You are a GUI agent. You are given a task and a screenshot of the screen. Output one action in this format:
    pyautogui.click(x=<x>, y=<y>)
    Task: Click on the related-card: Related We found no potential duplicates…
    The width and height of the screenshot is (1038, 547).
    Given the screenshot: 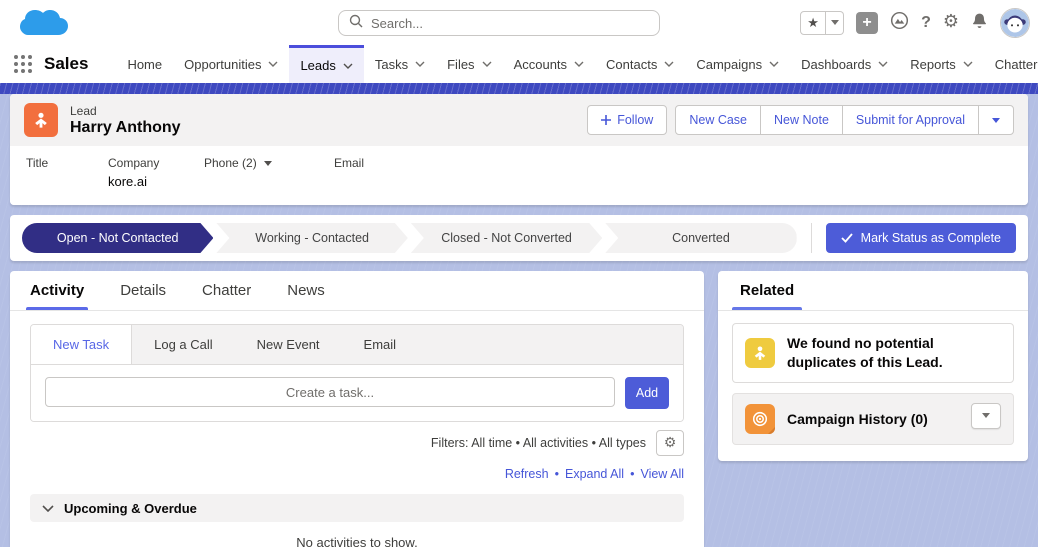 What is the action you would take?
    pyautogui.click(x=873, y=366)
    